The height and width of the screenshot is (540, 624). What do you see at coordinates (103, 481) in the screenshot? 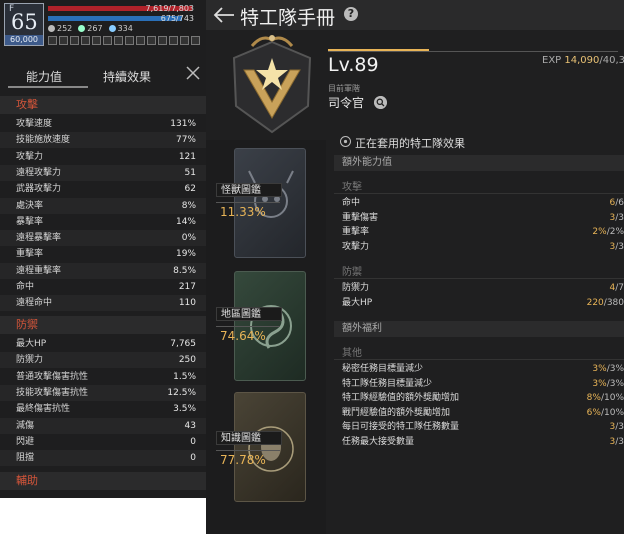
I see `section-assist: 輔助` at bounding box center [103, 481].